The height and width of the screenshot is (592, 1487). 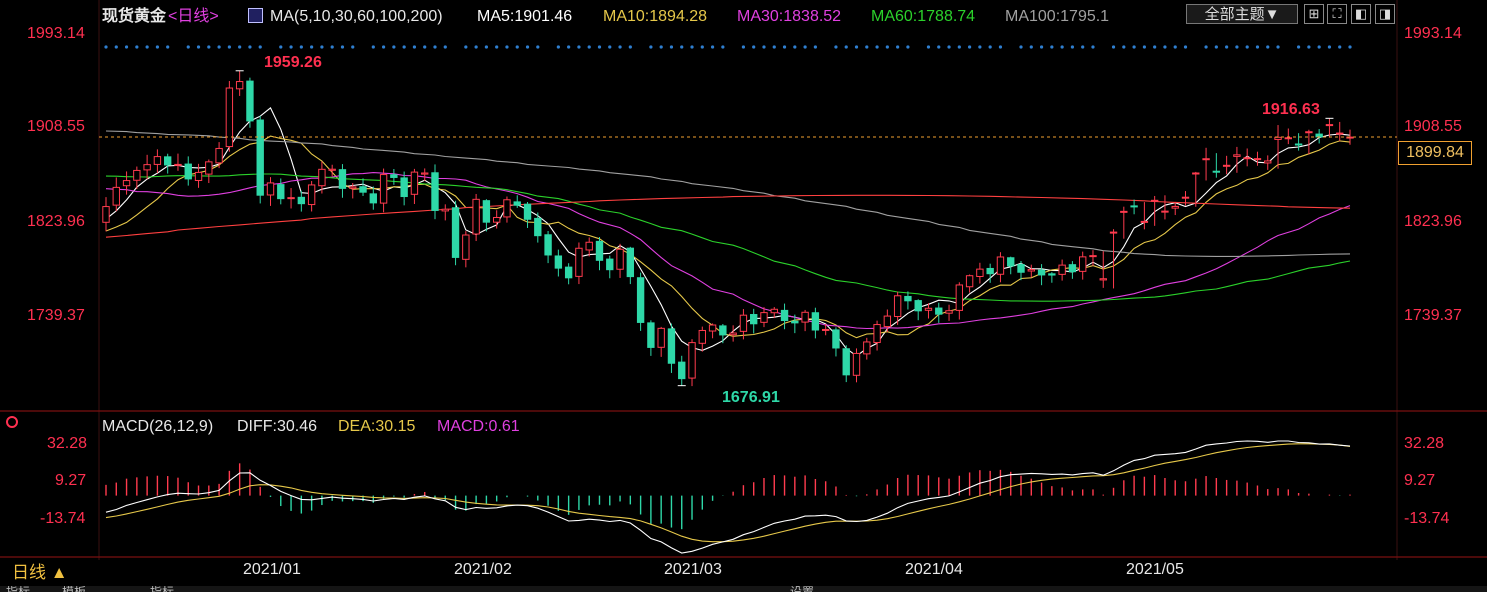 I want to click on macd-hist-value: MACD:0.61, so click(x=478, y=426).